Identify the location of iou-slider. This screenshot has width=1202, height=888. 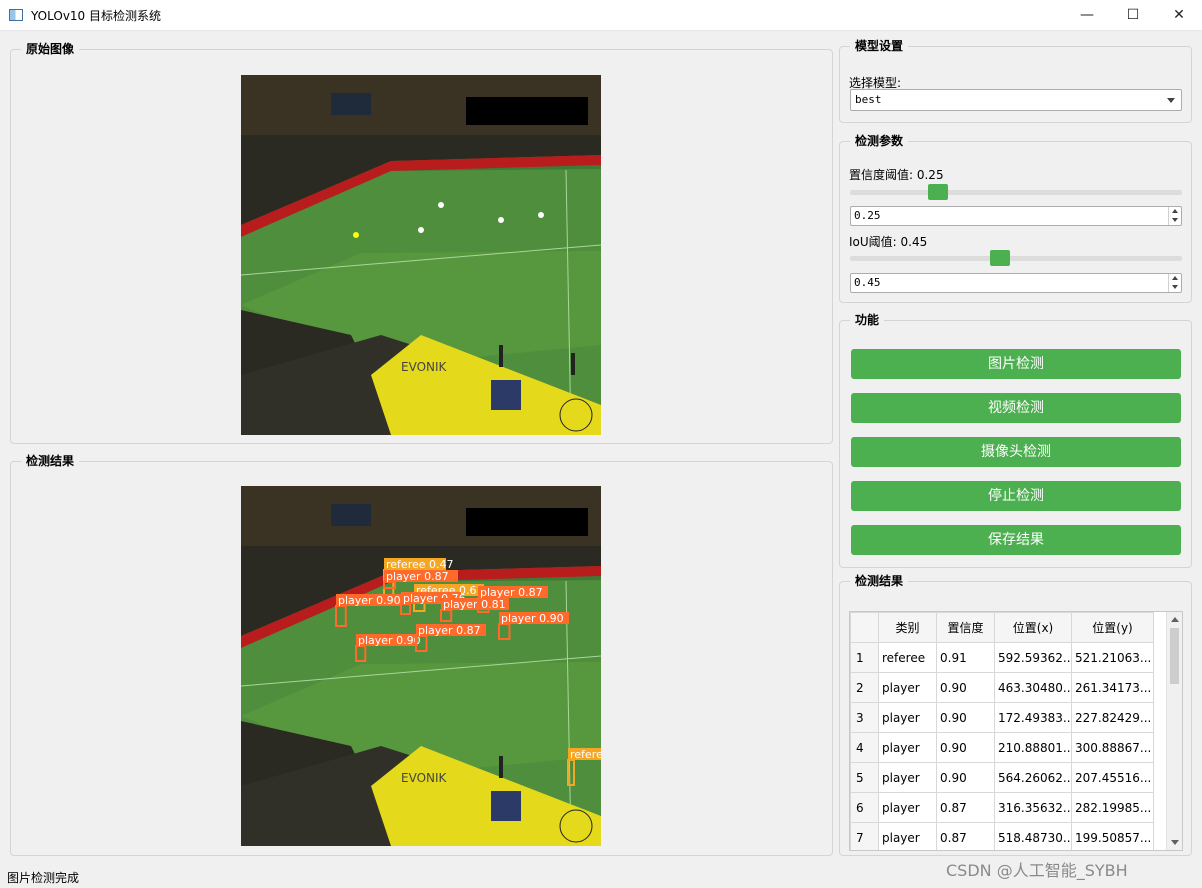
(1016, 258).